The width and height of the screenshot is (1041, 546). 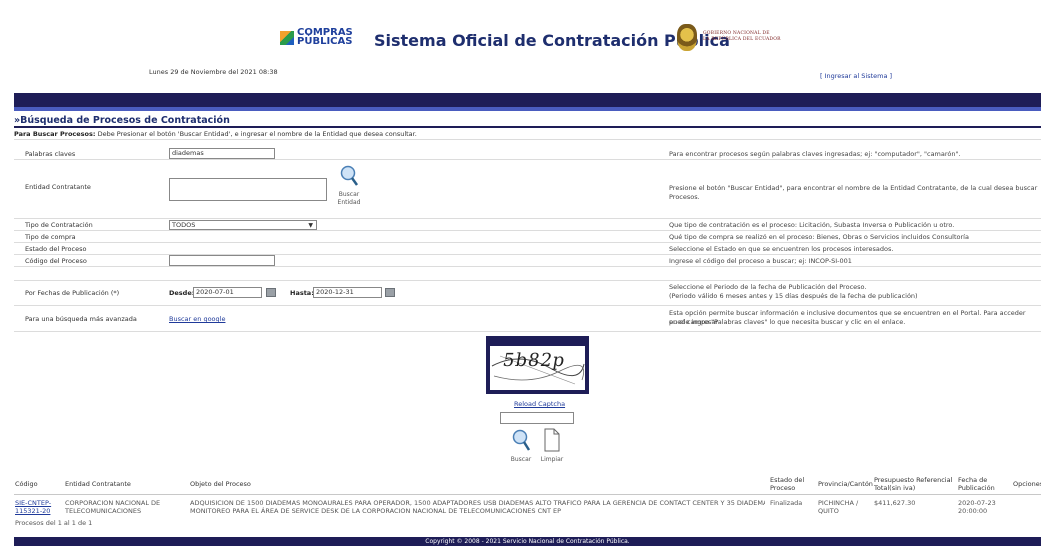 I want to click on entity-textarea, so click(x=248, y=189).